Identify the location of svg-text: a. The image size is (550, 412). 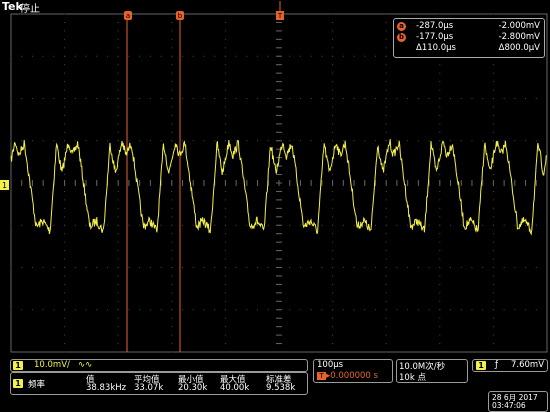
(128, 16).